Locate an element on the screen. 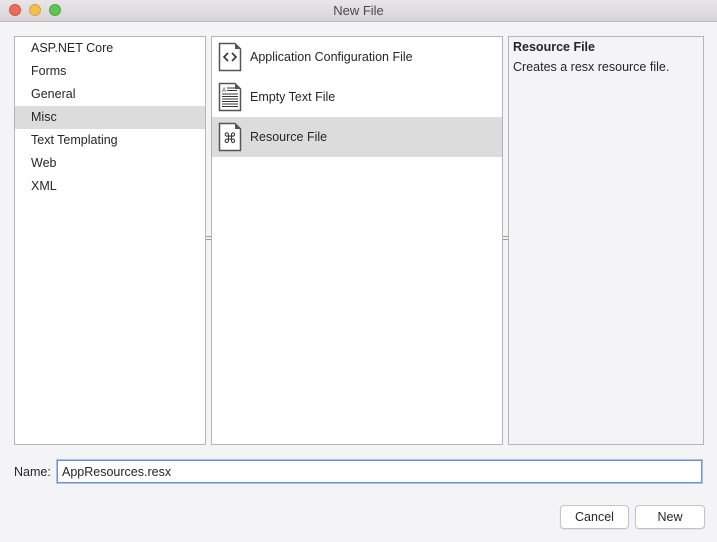 The image size is (717, 542). svg-text: A is located at coordinates (224, 91).